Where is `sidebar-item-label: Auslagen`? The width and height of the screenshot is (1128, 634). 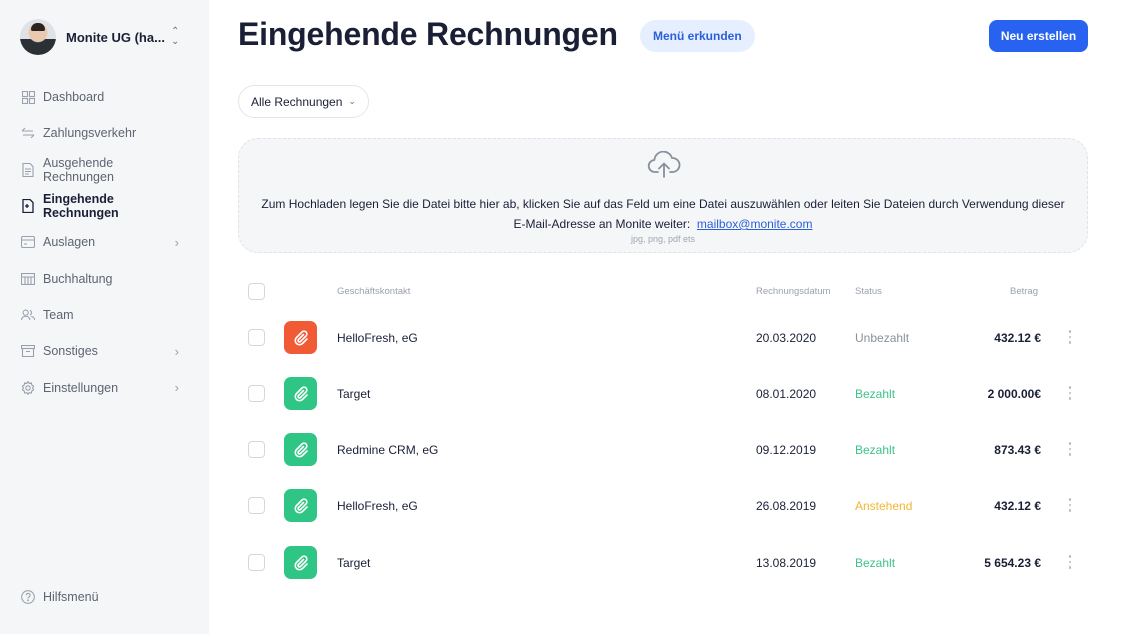
sidebar-item-label: Auslagen is located at coordinates (69, 242).